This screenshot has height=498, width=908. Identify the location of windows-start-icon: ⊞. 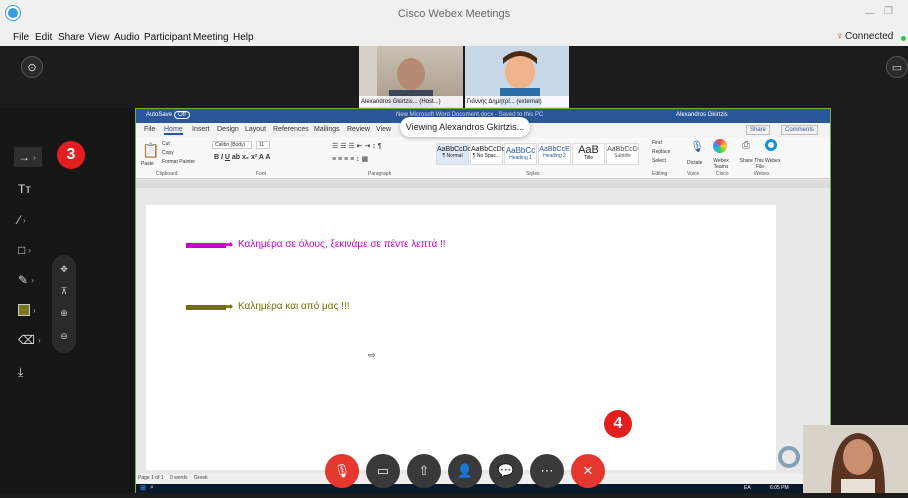
(143, 488).